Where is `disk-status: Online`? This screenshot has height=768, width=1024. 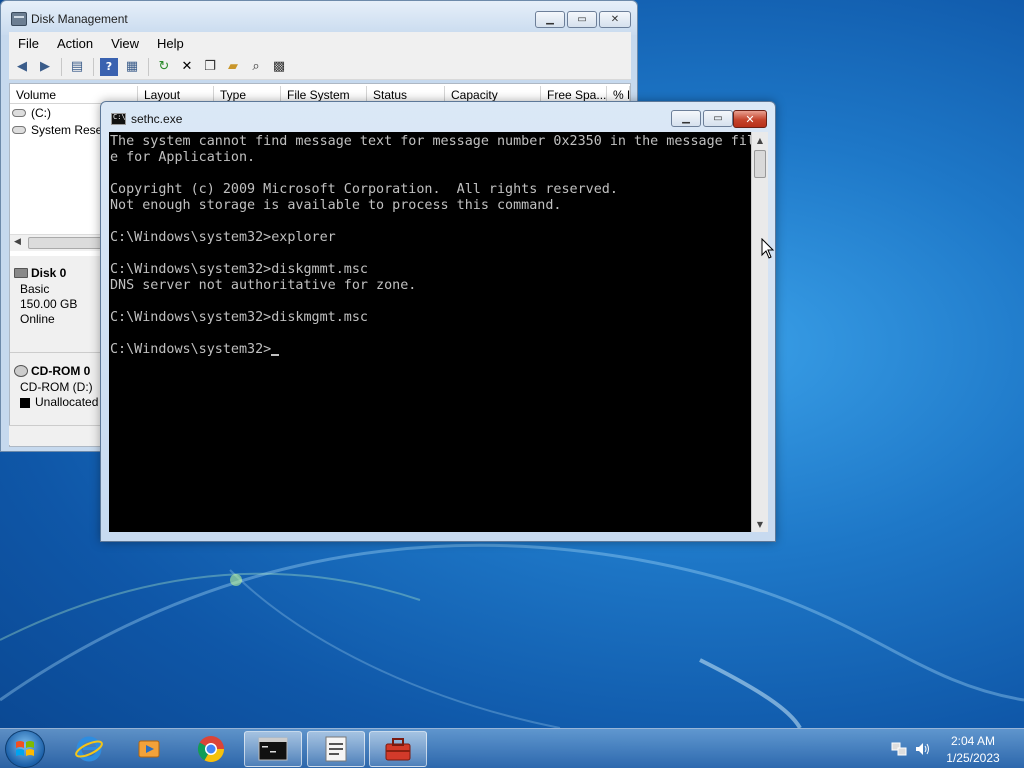
disk-status: Online is located at coordinates (37, 319).